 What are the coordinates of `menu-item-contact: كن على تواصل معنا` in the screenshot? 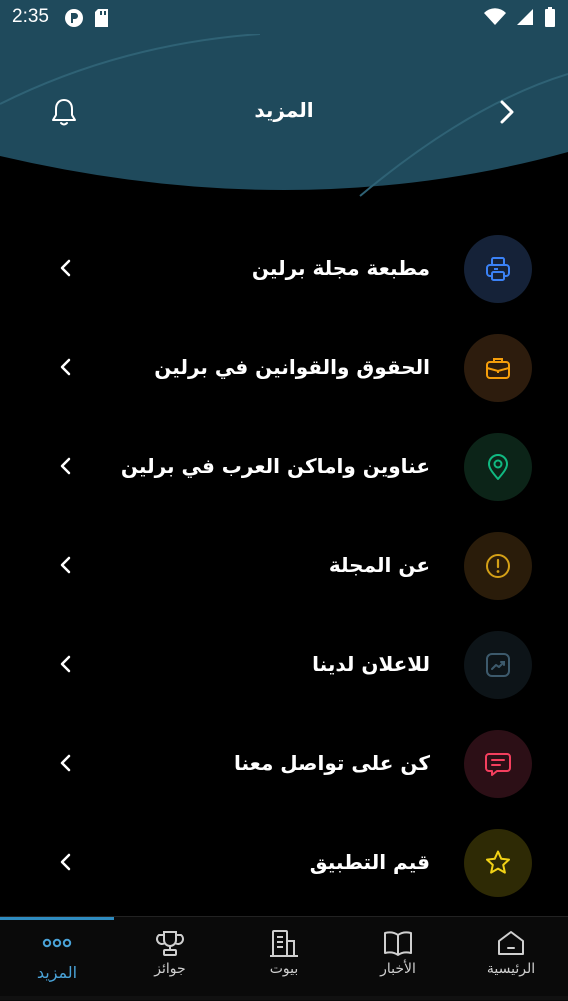 It's located at (284, 763).